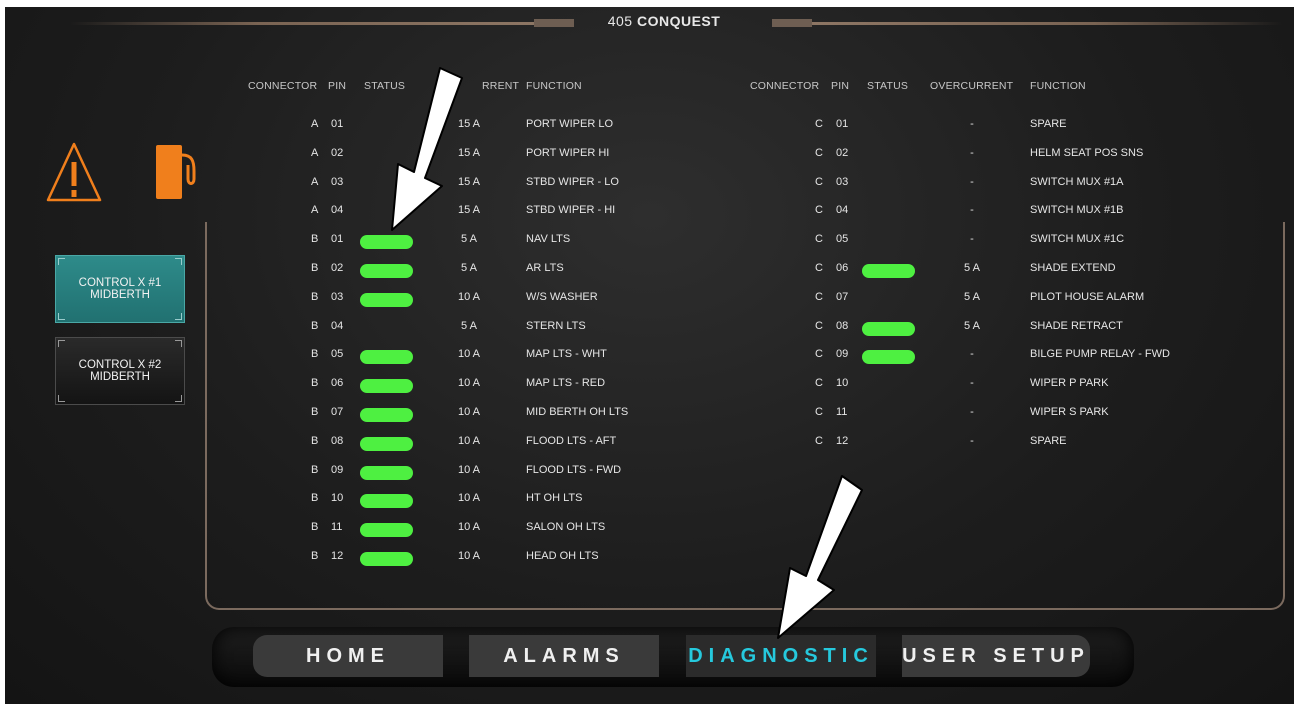 This screenshot has height=709, width=1299. What do you see at coordinates (842, 152) in the screenshot?
I see `pin-cell: 02` at bounding box center [842, 152].